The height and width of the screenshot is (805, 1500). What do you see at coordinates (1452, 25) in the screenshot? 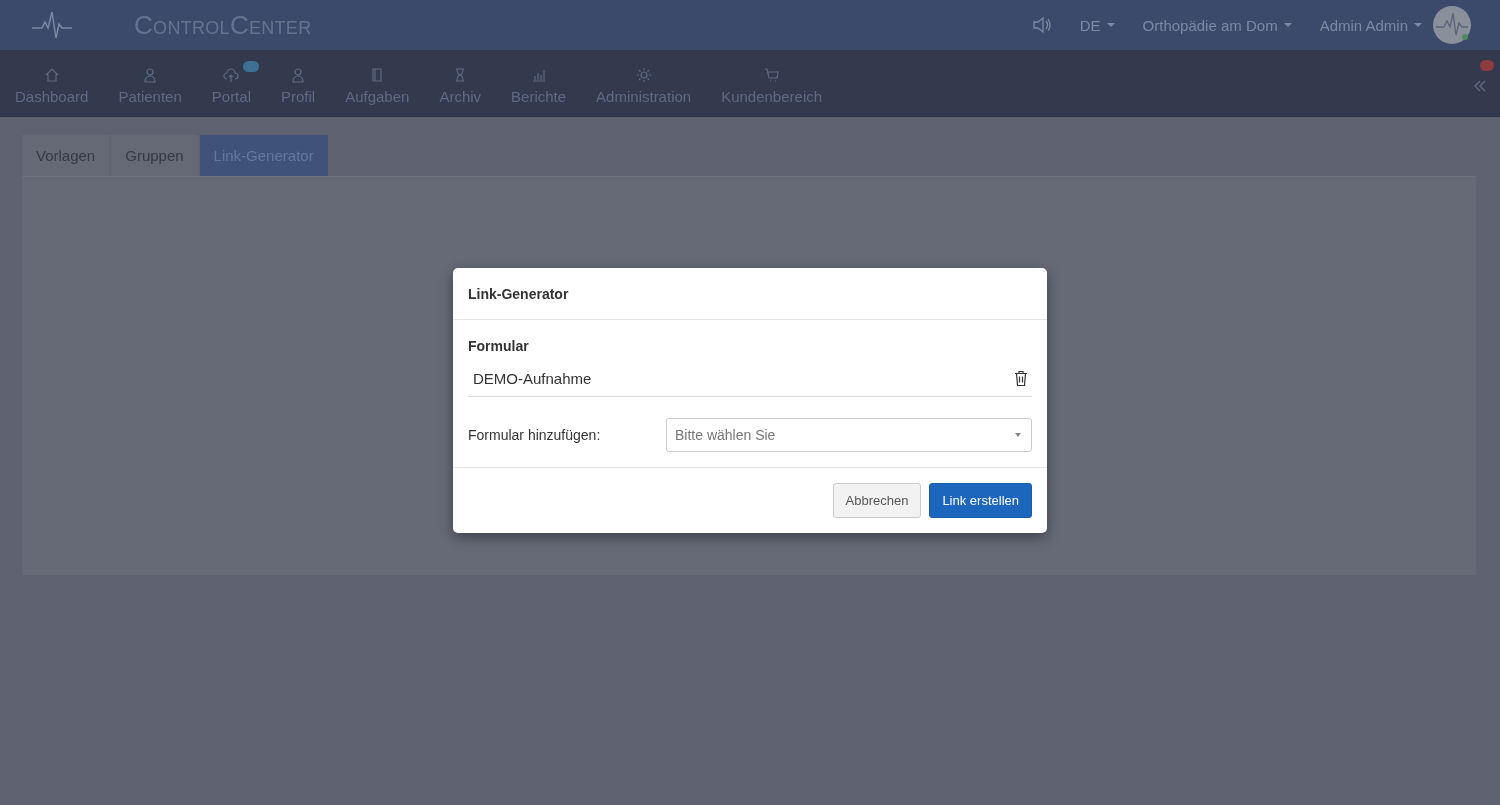
I see `avatar-icon` at bounding box center [1452, 25].